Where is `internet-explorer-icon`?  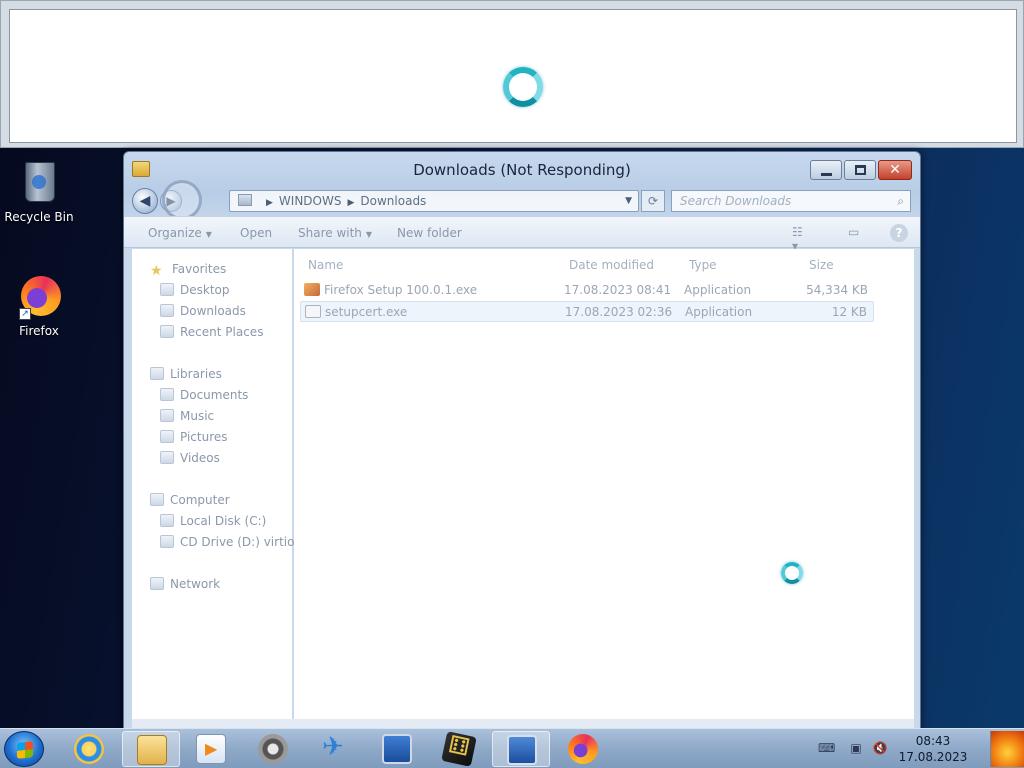
internet-explorer-icon is located at coordinates (89, 749).